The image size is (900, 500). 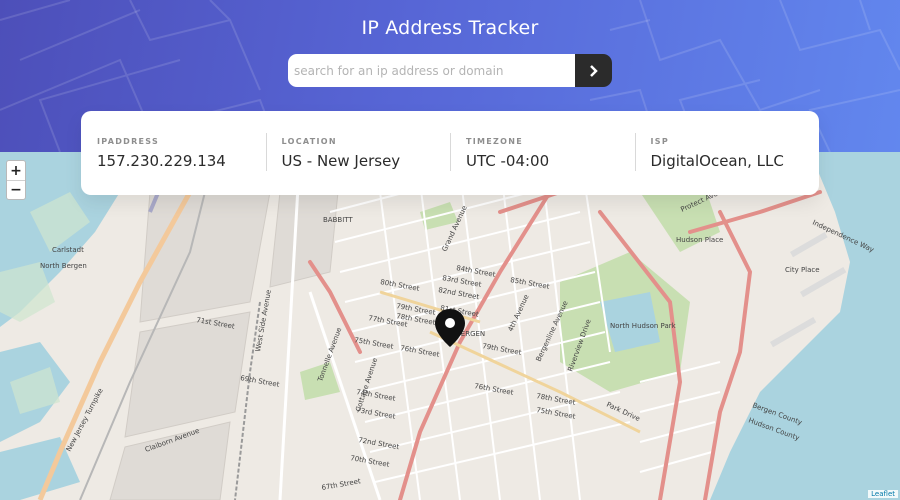 What do you see at coordinates (802, 270) in the screenshot?
I see `map-label-city-place: City Place` at bounding box center [802, 270].